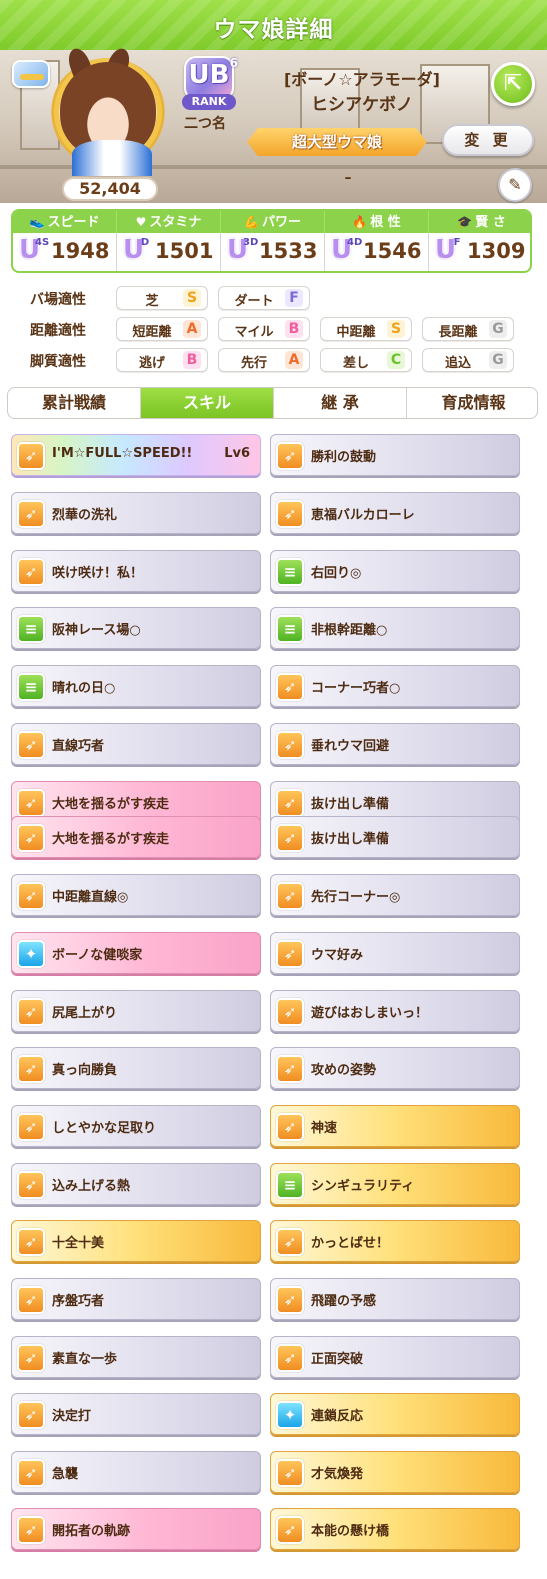  I want to click on skill-item: ➶ 本能の懸け橋, so click(395, 1529).